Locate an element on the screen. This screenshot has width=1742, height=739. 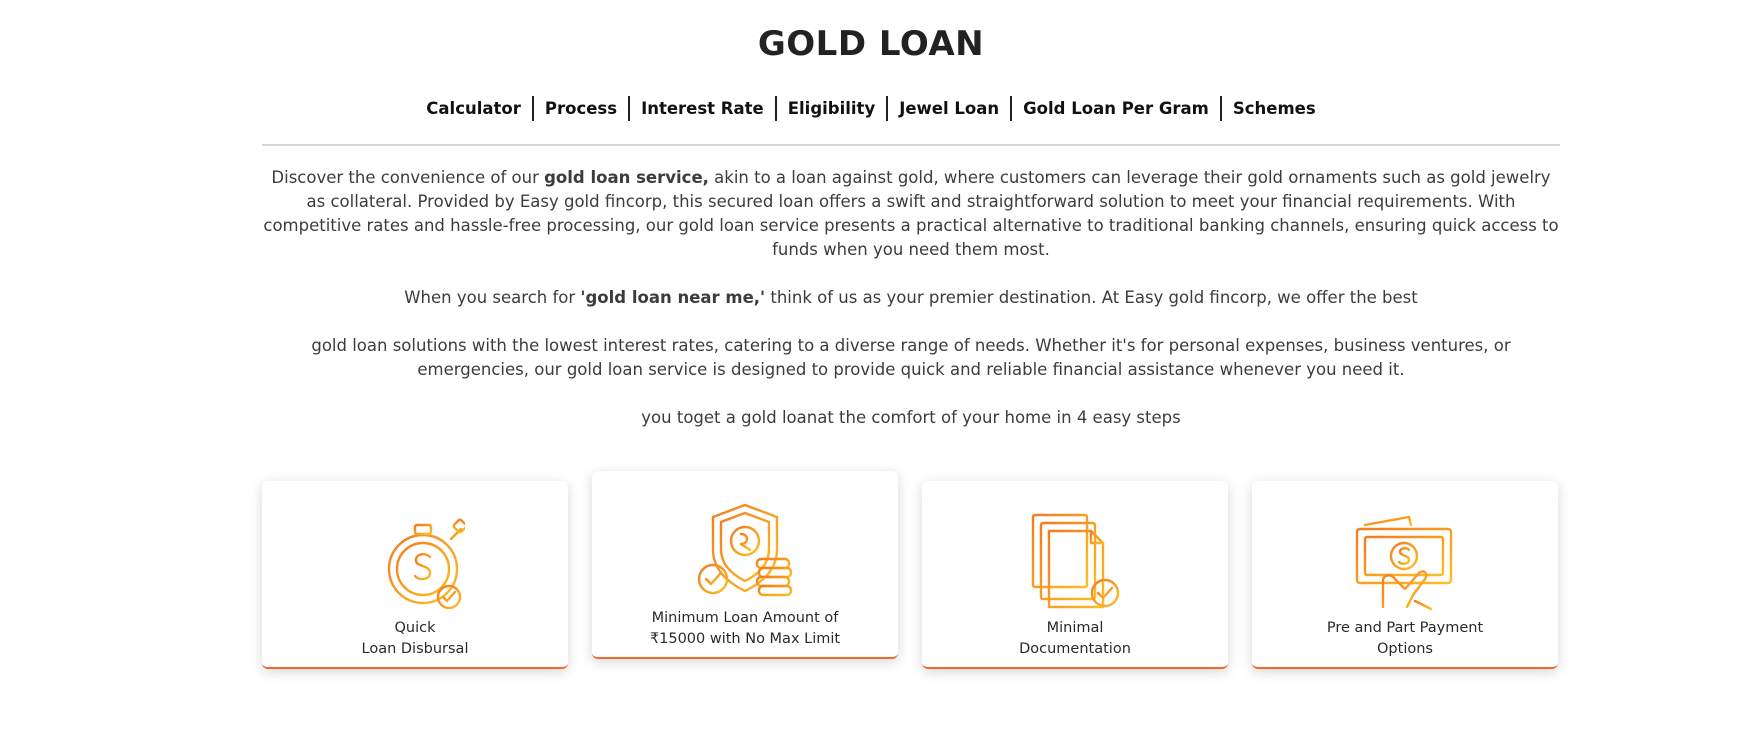
nav-link-interest-rate: Interest Rate is located at coordinates (702, 109).